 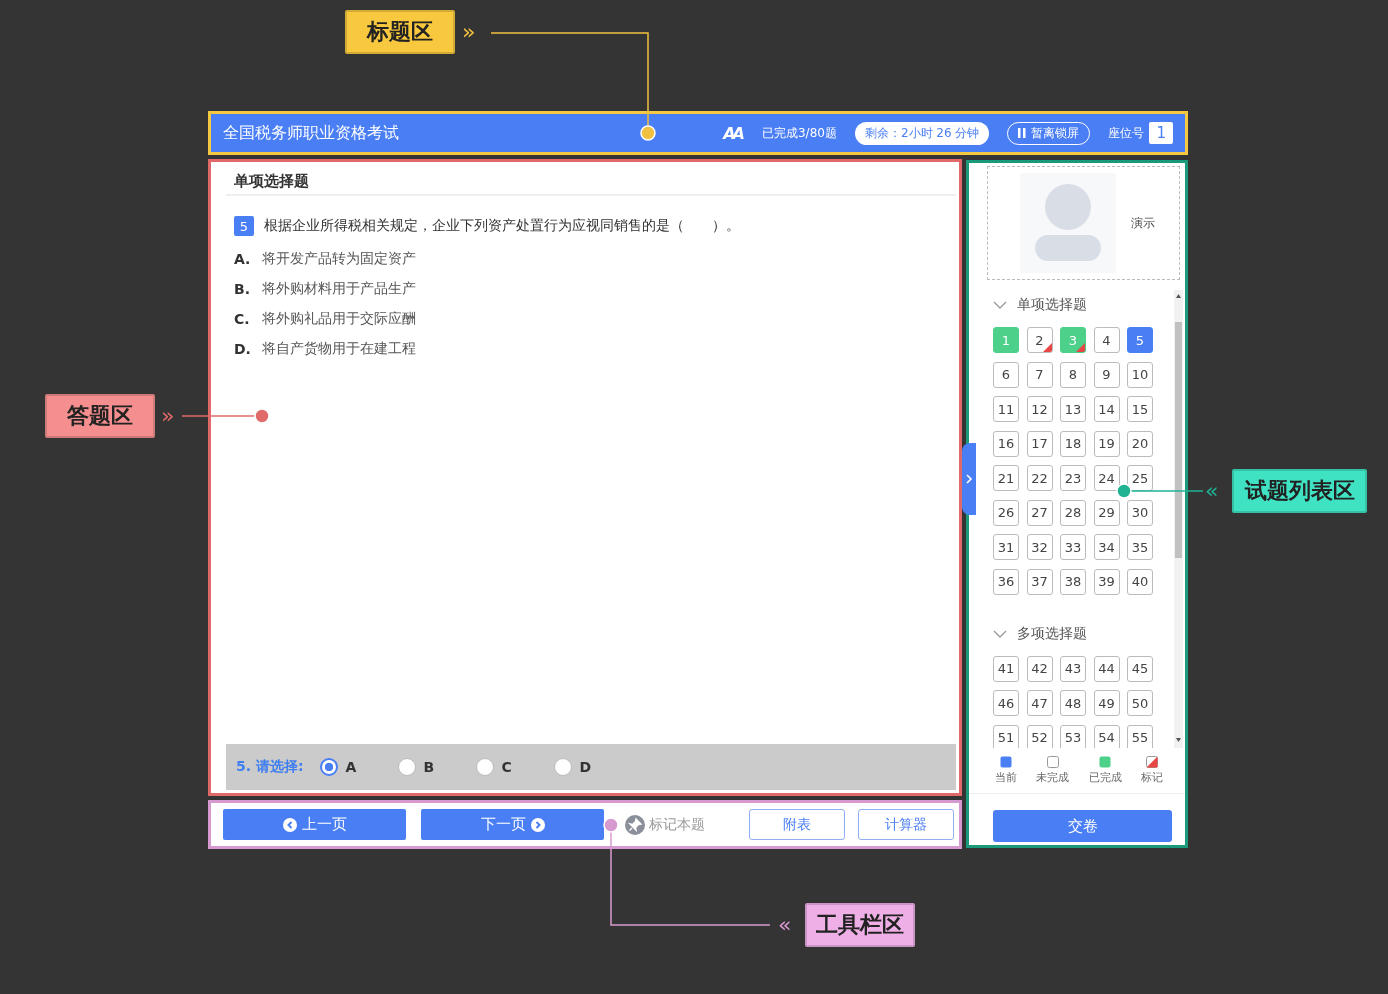 What do you see at coordinates (242, 259) in the screenshot?
I see `option-letter: A.` at bounding box center [242, 259].